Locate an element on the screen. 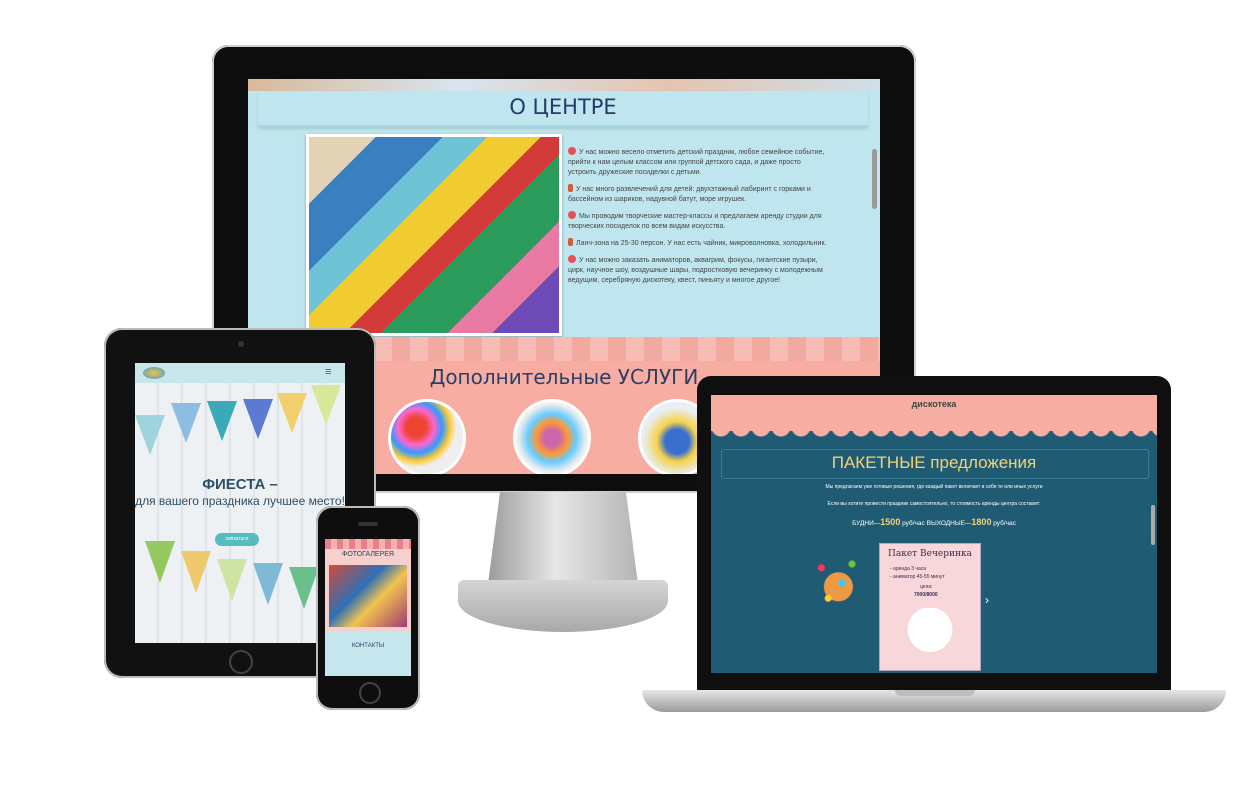 The image size is (1250, 800). logo is located at coordinates (154, 373).